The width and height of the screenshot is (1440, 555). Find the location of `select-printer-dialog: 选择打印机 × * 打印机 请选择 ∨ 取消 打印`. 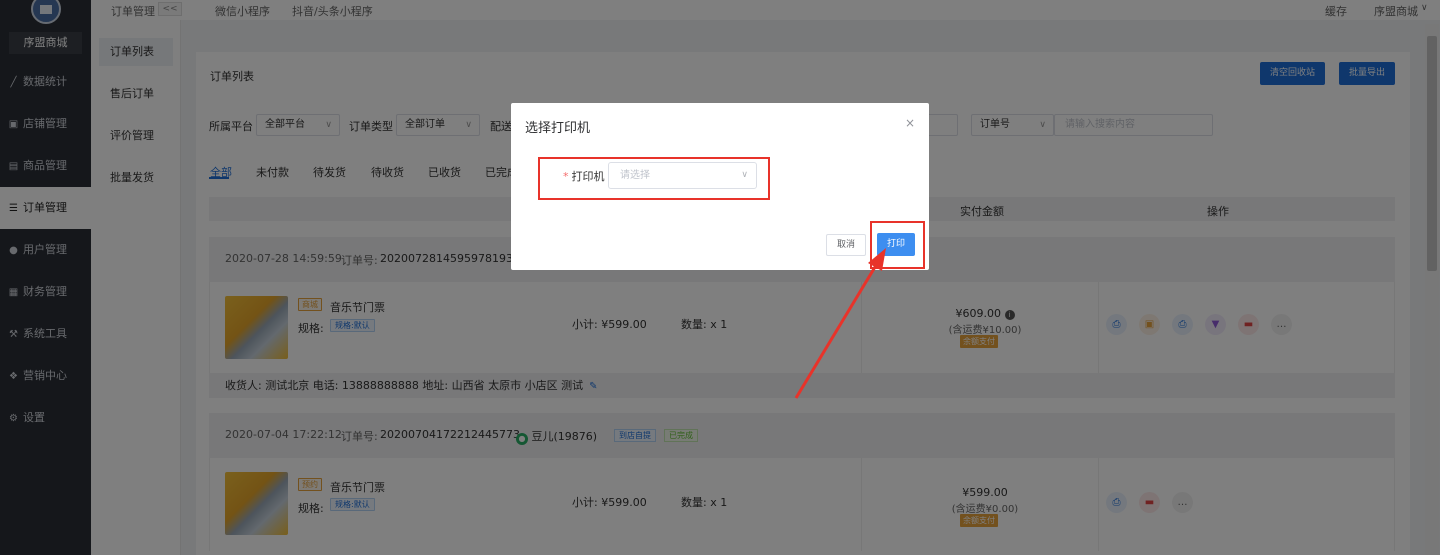

select-printer-dialog: 选择打印机 × * 打印机 请选择 ∨ 取消 打印 is located at coordinates (720, 186).